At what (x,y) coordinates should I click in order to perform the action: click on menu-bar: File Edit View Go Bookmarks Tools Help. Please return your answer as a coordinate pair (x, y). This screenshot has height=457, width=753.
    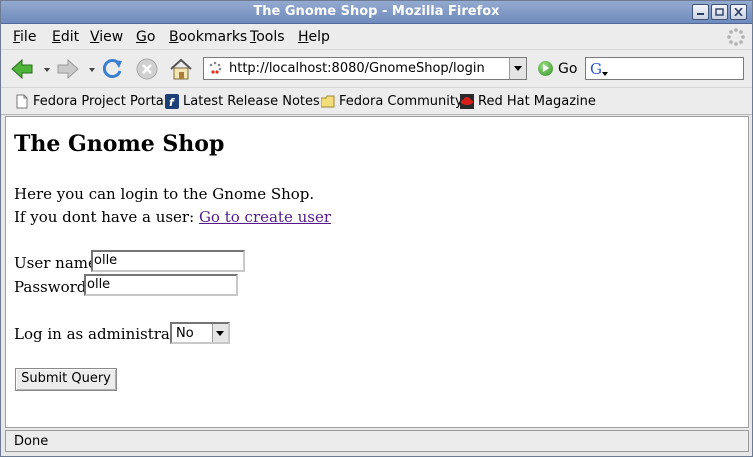
    Looking at the image, I should click on (376, 36).